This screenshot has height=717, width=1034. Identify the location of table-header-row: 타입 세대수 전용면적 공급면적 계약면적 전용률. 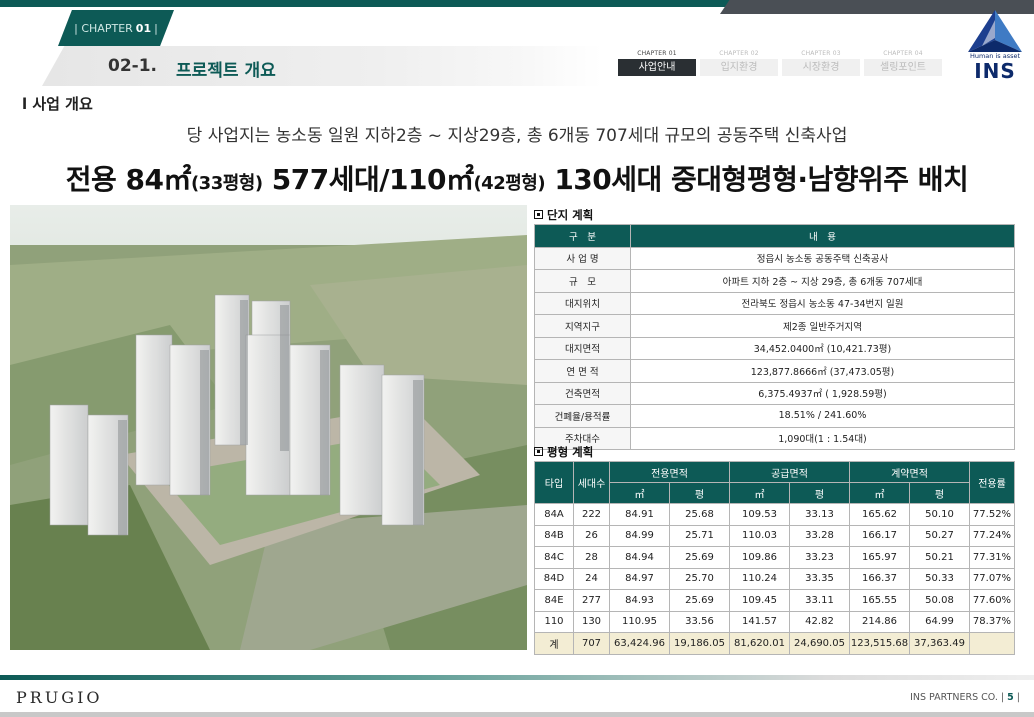
(774, 482).